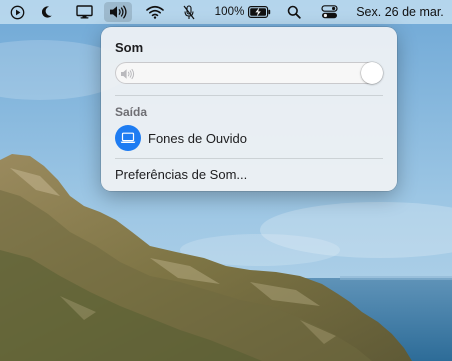  Describe the element at coordinates (189, 12) in the screenshot. I see `microphone-off-icon` at that location.